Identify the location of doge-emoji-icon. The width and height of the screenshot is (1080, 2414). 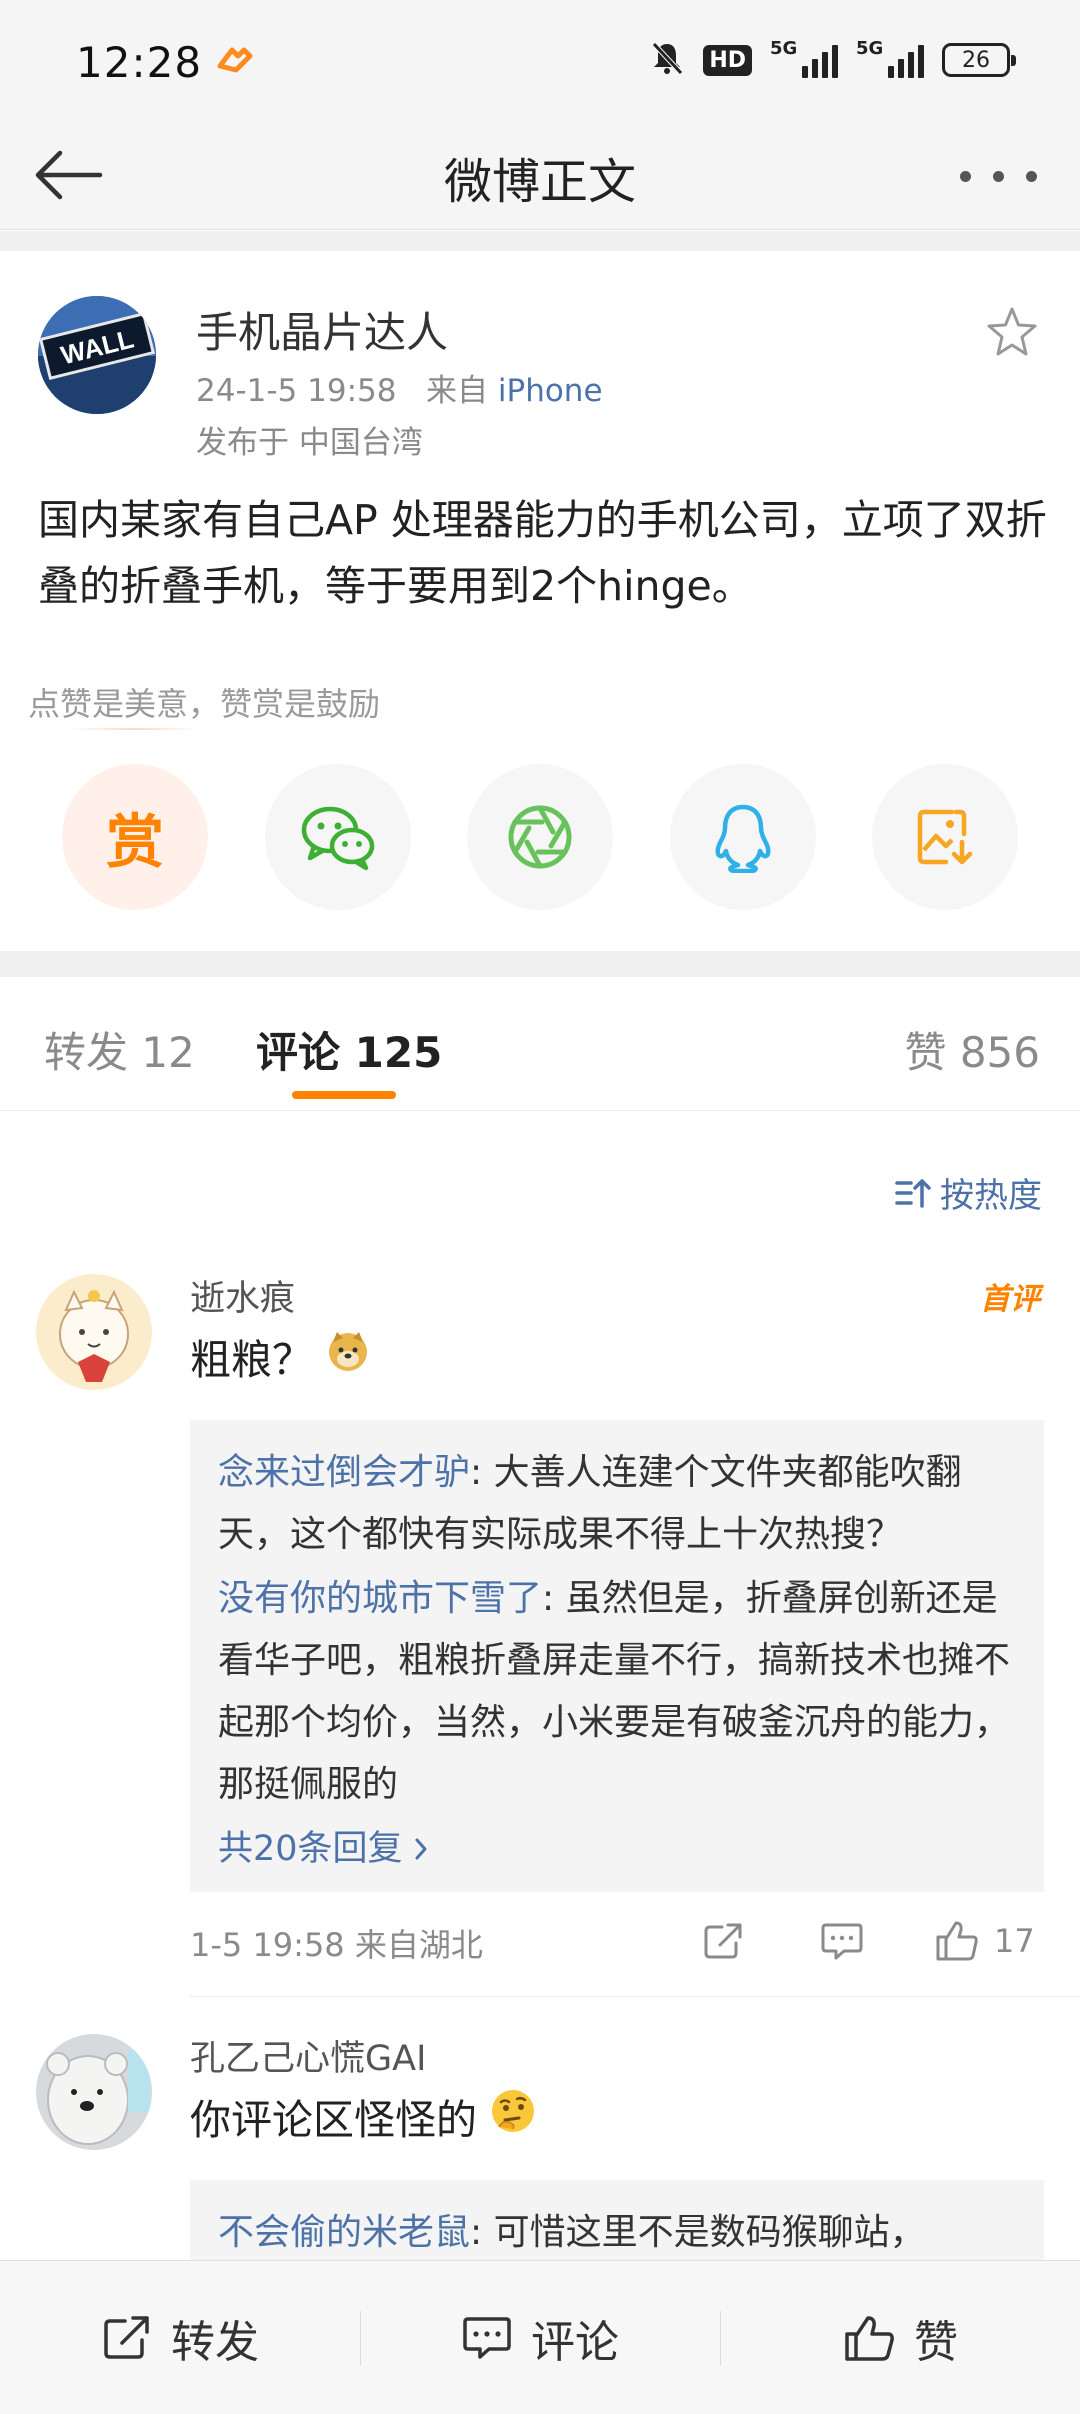
(348, 1356).